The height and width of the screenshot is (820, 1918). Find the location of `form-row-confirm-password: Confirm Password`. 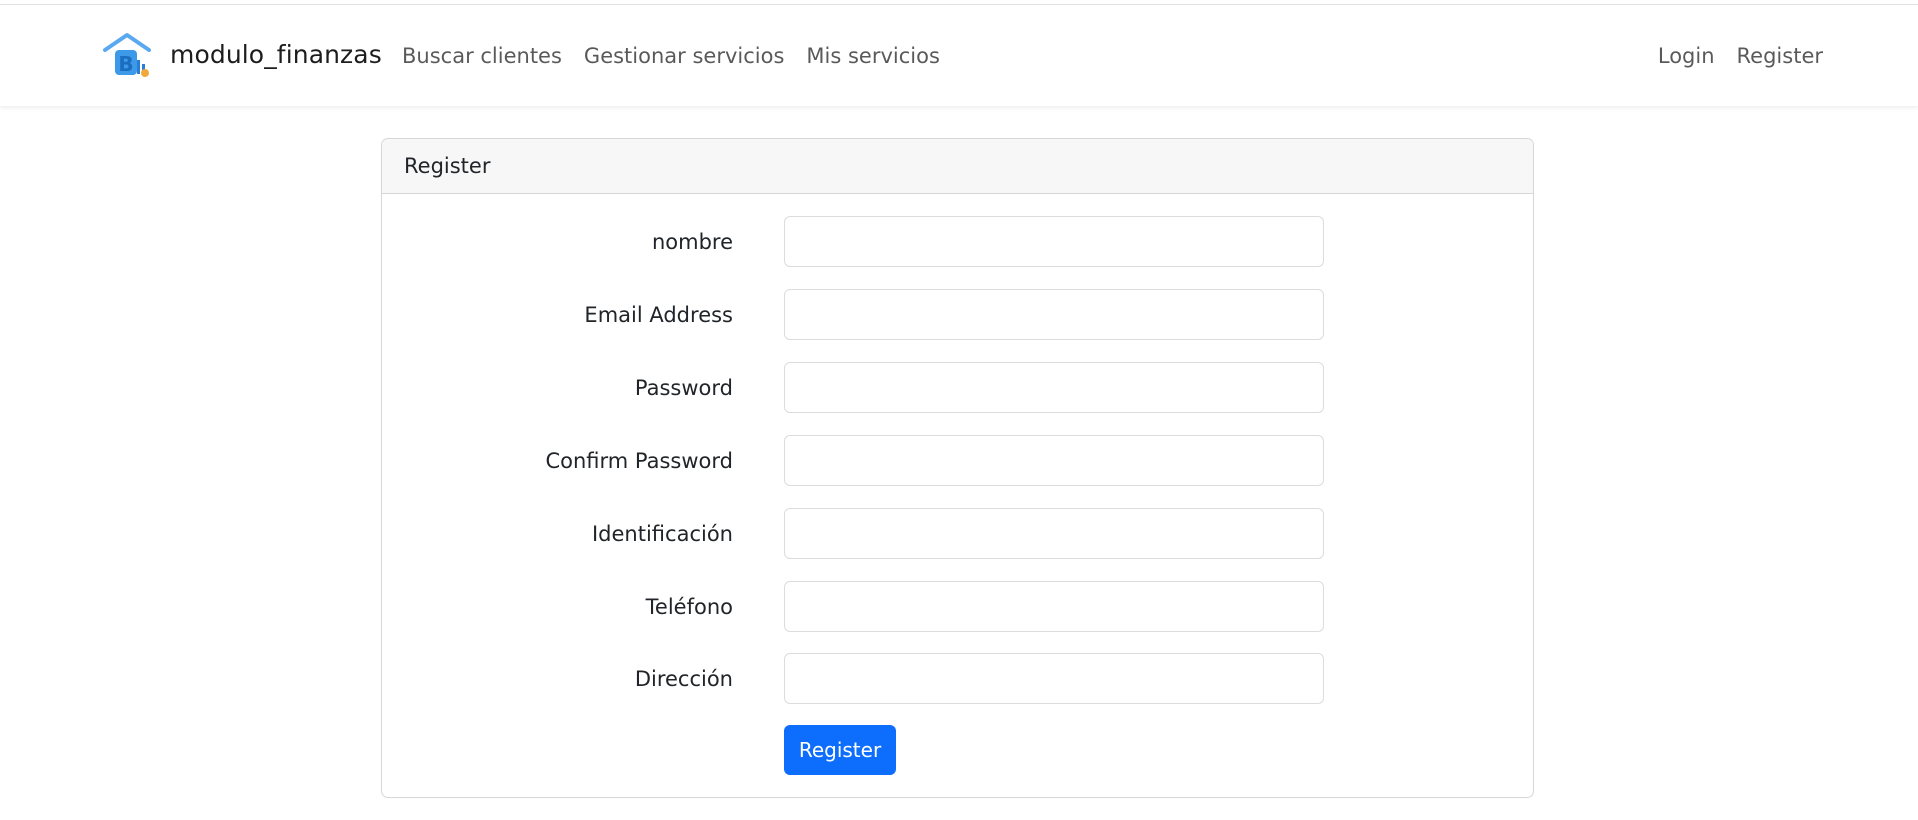

form-row-confirm-password: Confirm Password is located at coordinates (957, 460).